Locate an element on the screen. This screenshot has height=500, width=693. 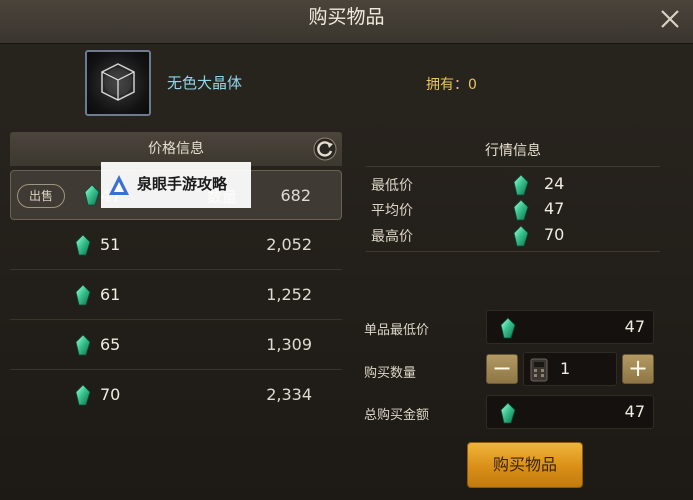
total-amount-field: 47 is located at coordinates (570, 412).